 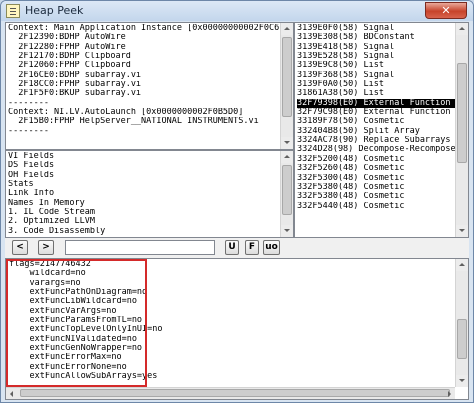 What do you see at coordinates (149, 75) in the screenshot?
I see `context-list-item: 2F16CE0:BDHP subarray.vi` at bounding box center [149, 75].